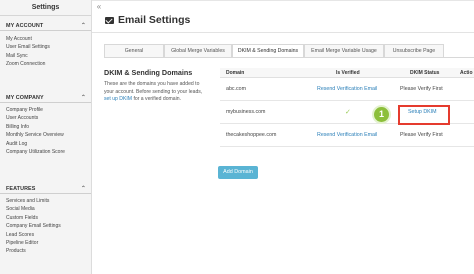  I want to click on sidebar-item-company-email-settings: Company Email Settings, so click(45, 226).